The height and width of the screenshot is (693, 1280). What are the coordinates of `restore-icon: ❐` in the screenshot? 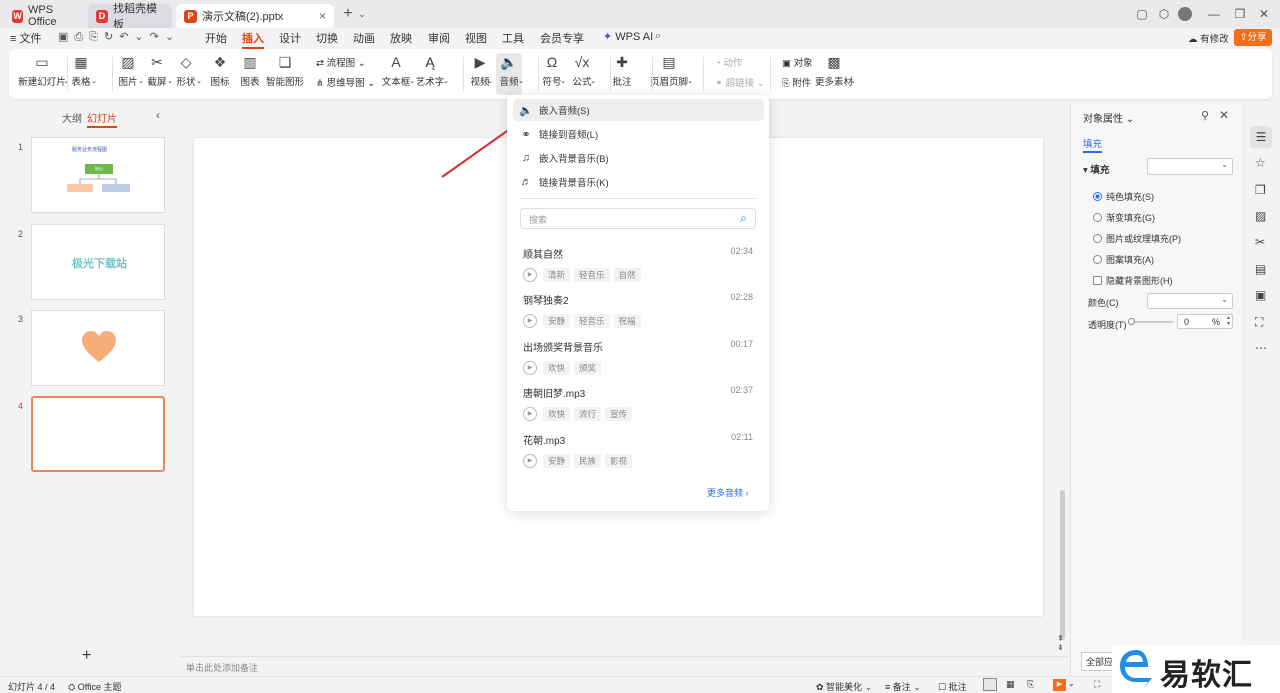 It's located at (1240, 14).